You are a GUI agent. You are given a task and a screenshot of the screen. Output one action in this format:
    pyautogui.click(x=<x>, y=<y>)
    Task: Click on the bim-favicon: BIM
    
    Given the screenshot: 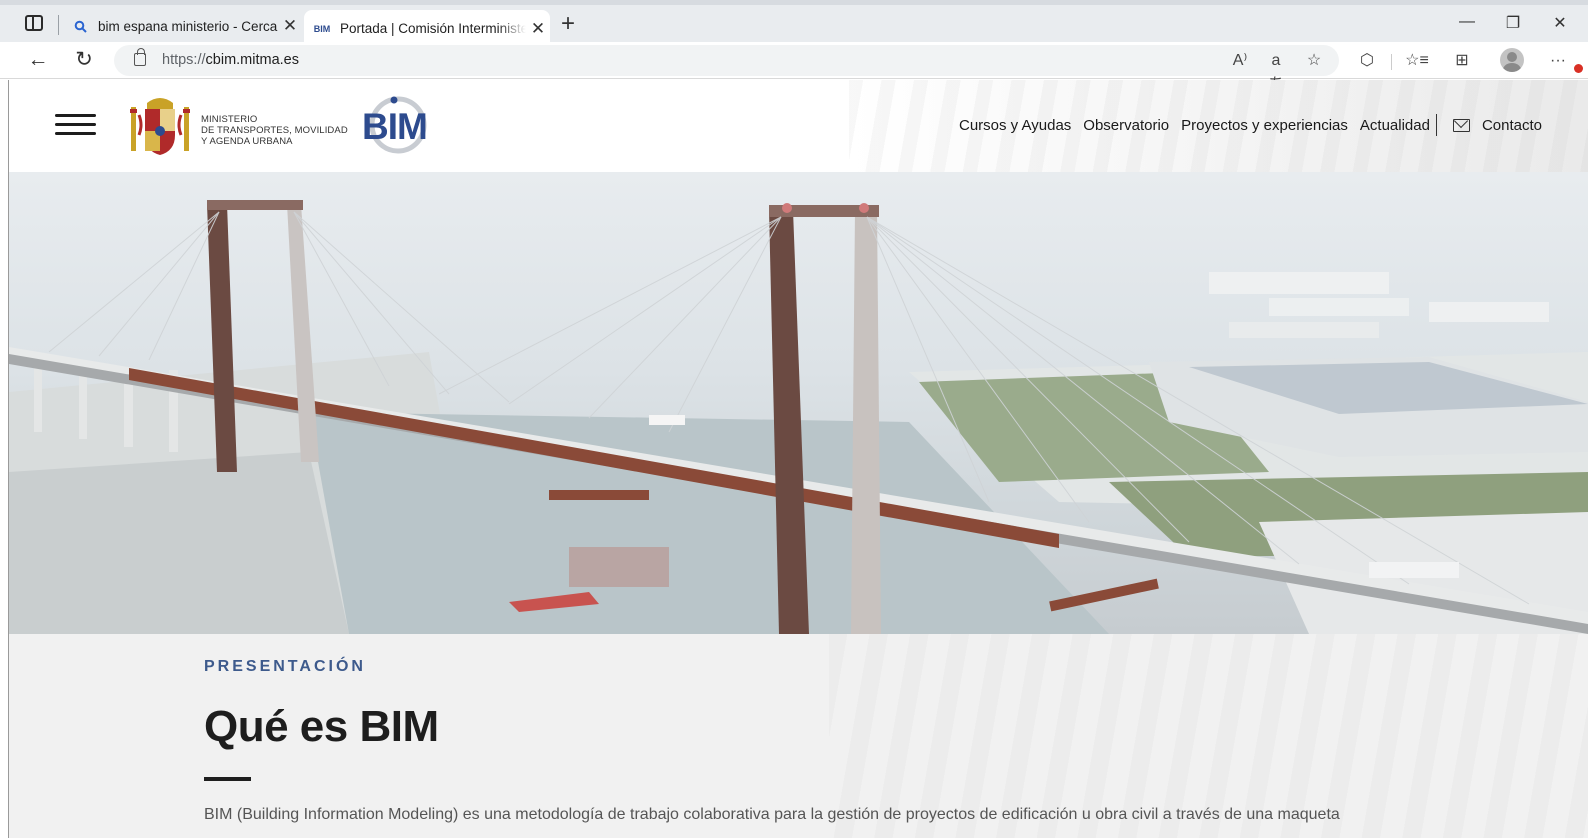 What is the action you would take?
    pyautogui.click(x=322, y=28)
    